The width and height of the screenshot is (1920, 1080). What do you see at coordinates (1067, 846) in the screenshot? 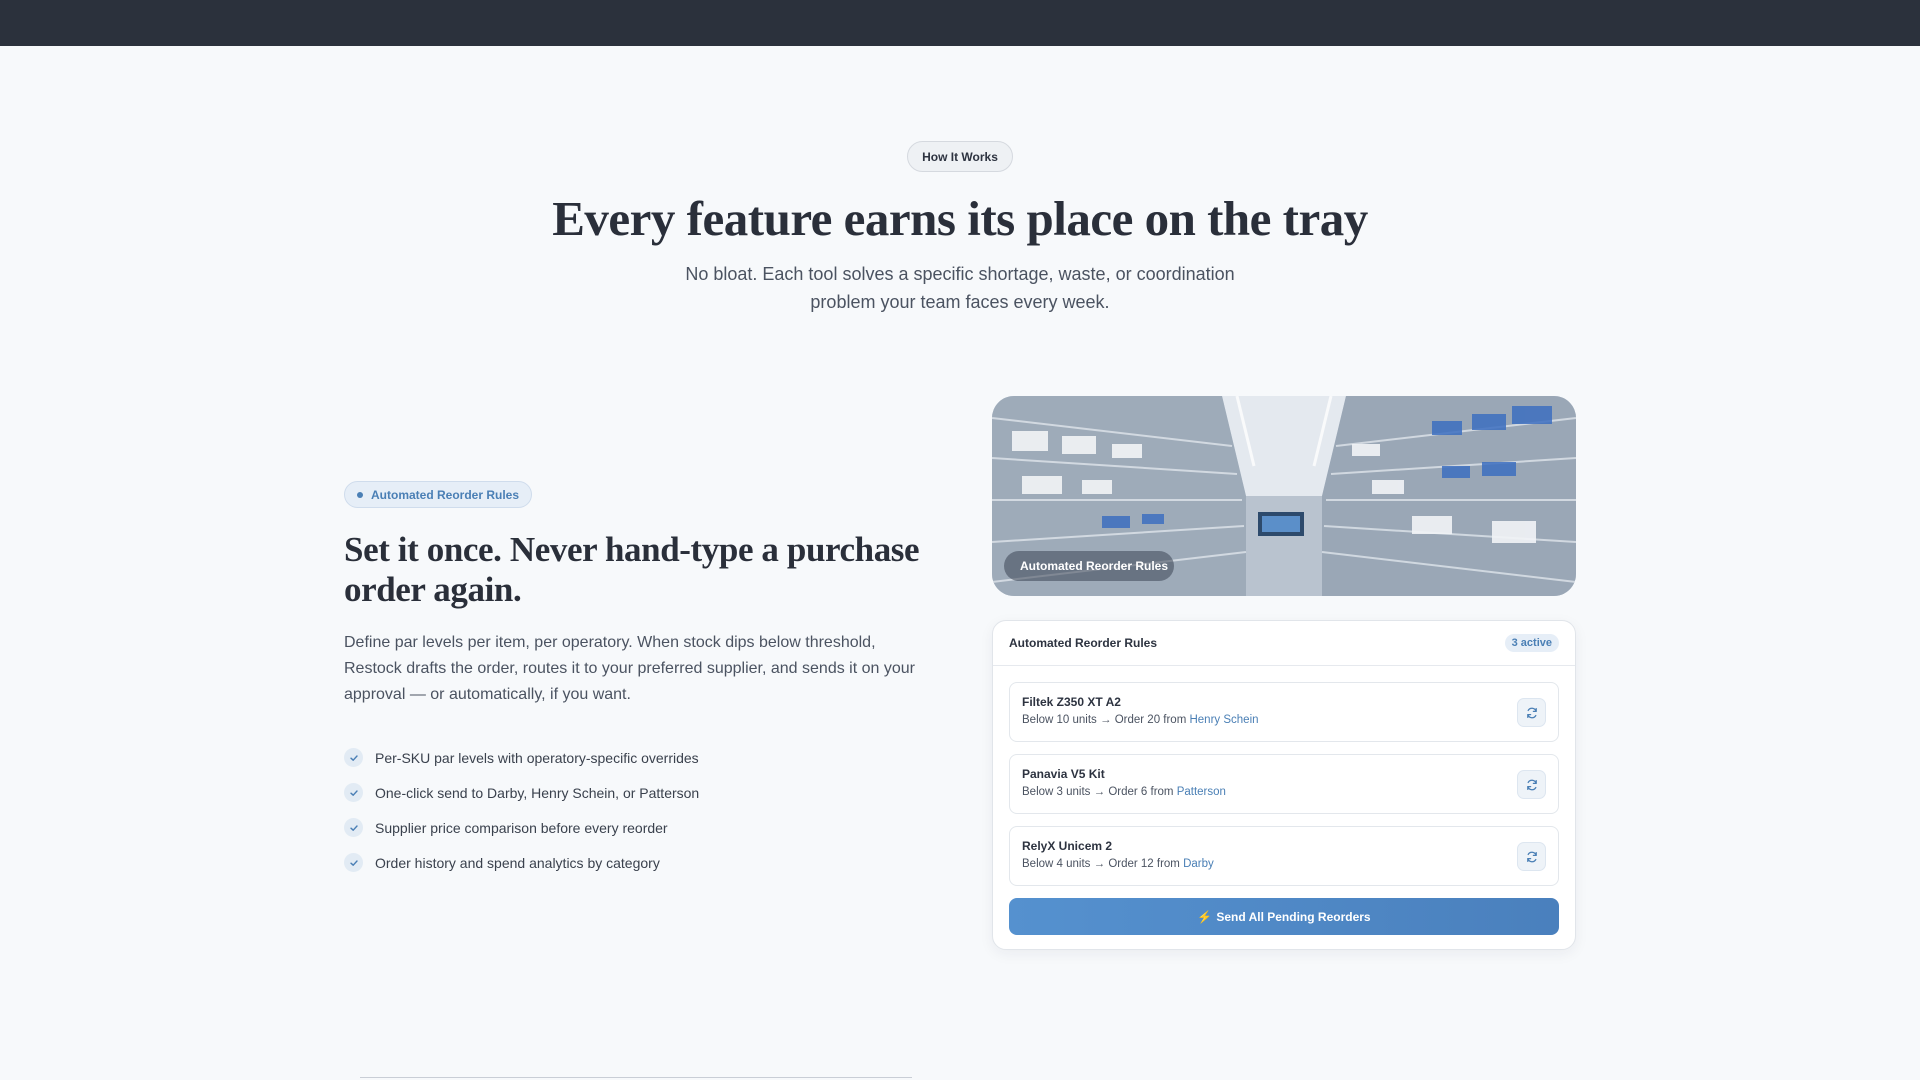
I see `rule-product-name: RelyX Unicem 2` at bounding box center [1067, 846].